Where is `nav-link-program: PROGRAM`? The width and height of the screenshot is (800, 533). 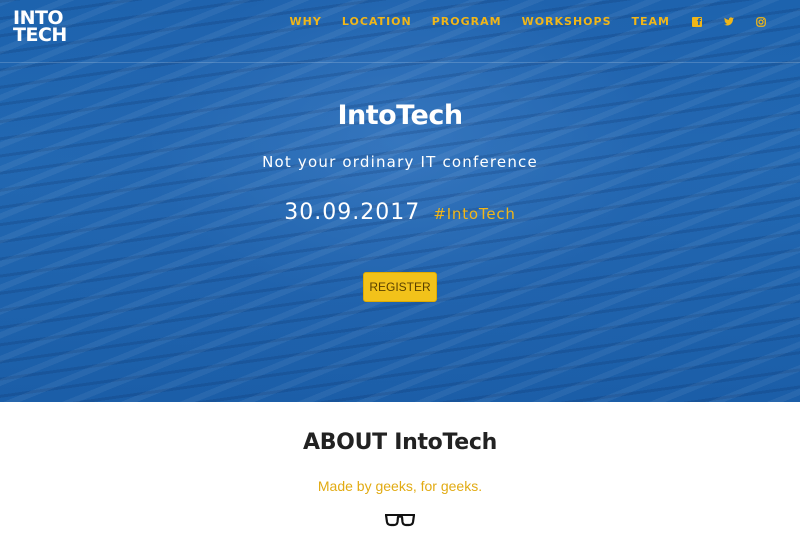 nav-link-program: PROGRAM is located at coordinates (467, 22).